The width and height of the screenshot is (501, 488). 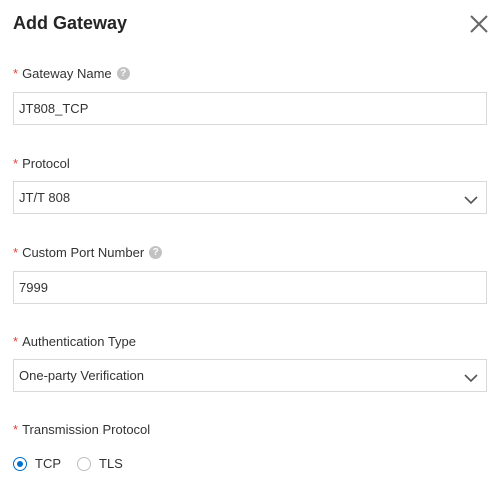 I want to click on radio-tls: TLS, so click(x=100, y=463).